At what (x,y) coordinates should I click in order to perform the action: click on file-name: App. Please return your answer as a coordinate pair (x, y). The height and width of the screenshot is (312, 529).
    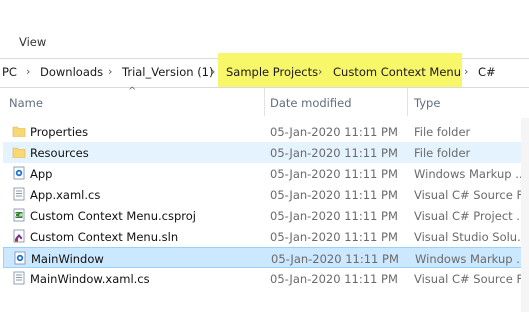
    Looking at the image, I should click on (41, 174).